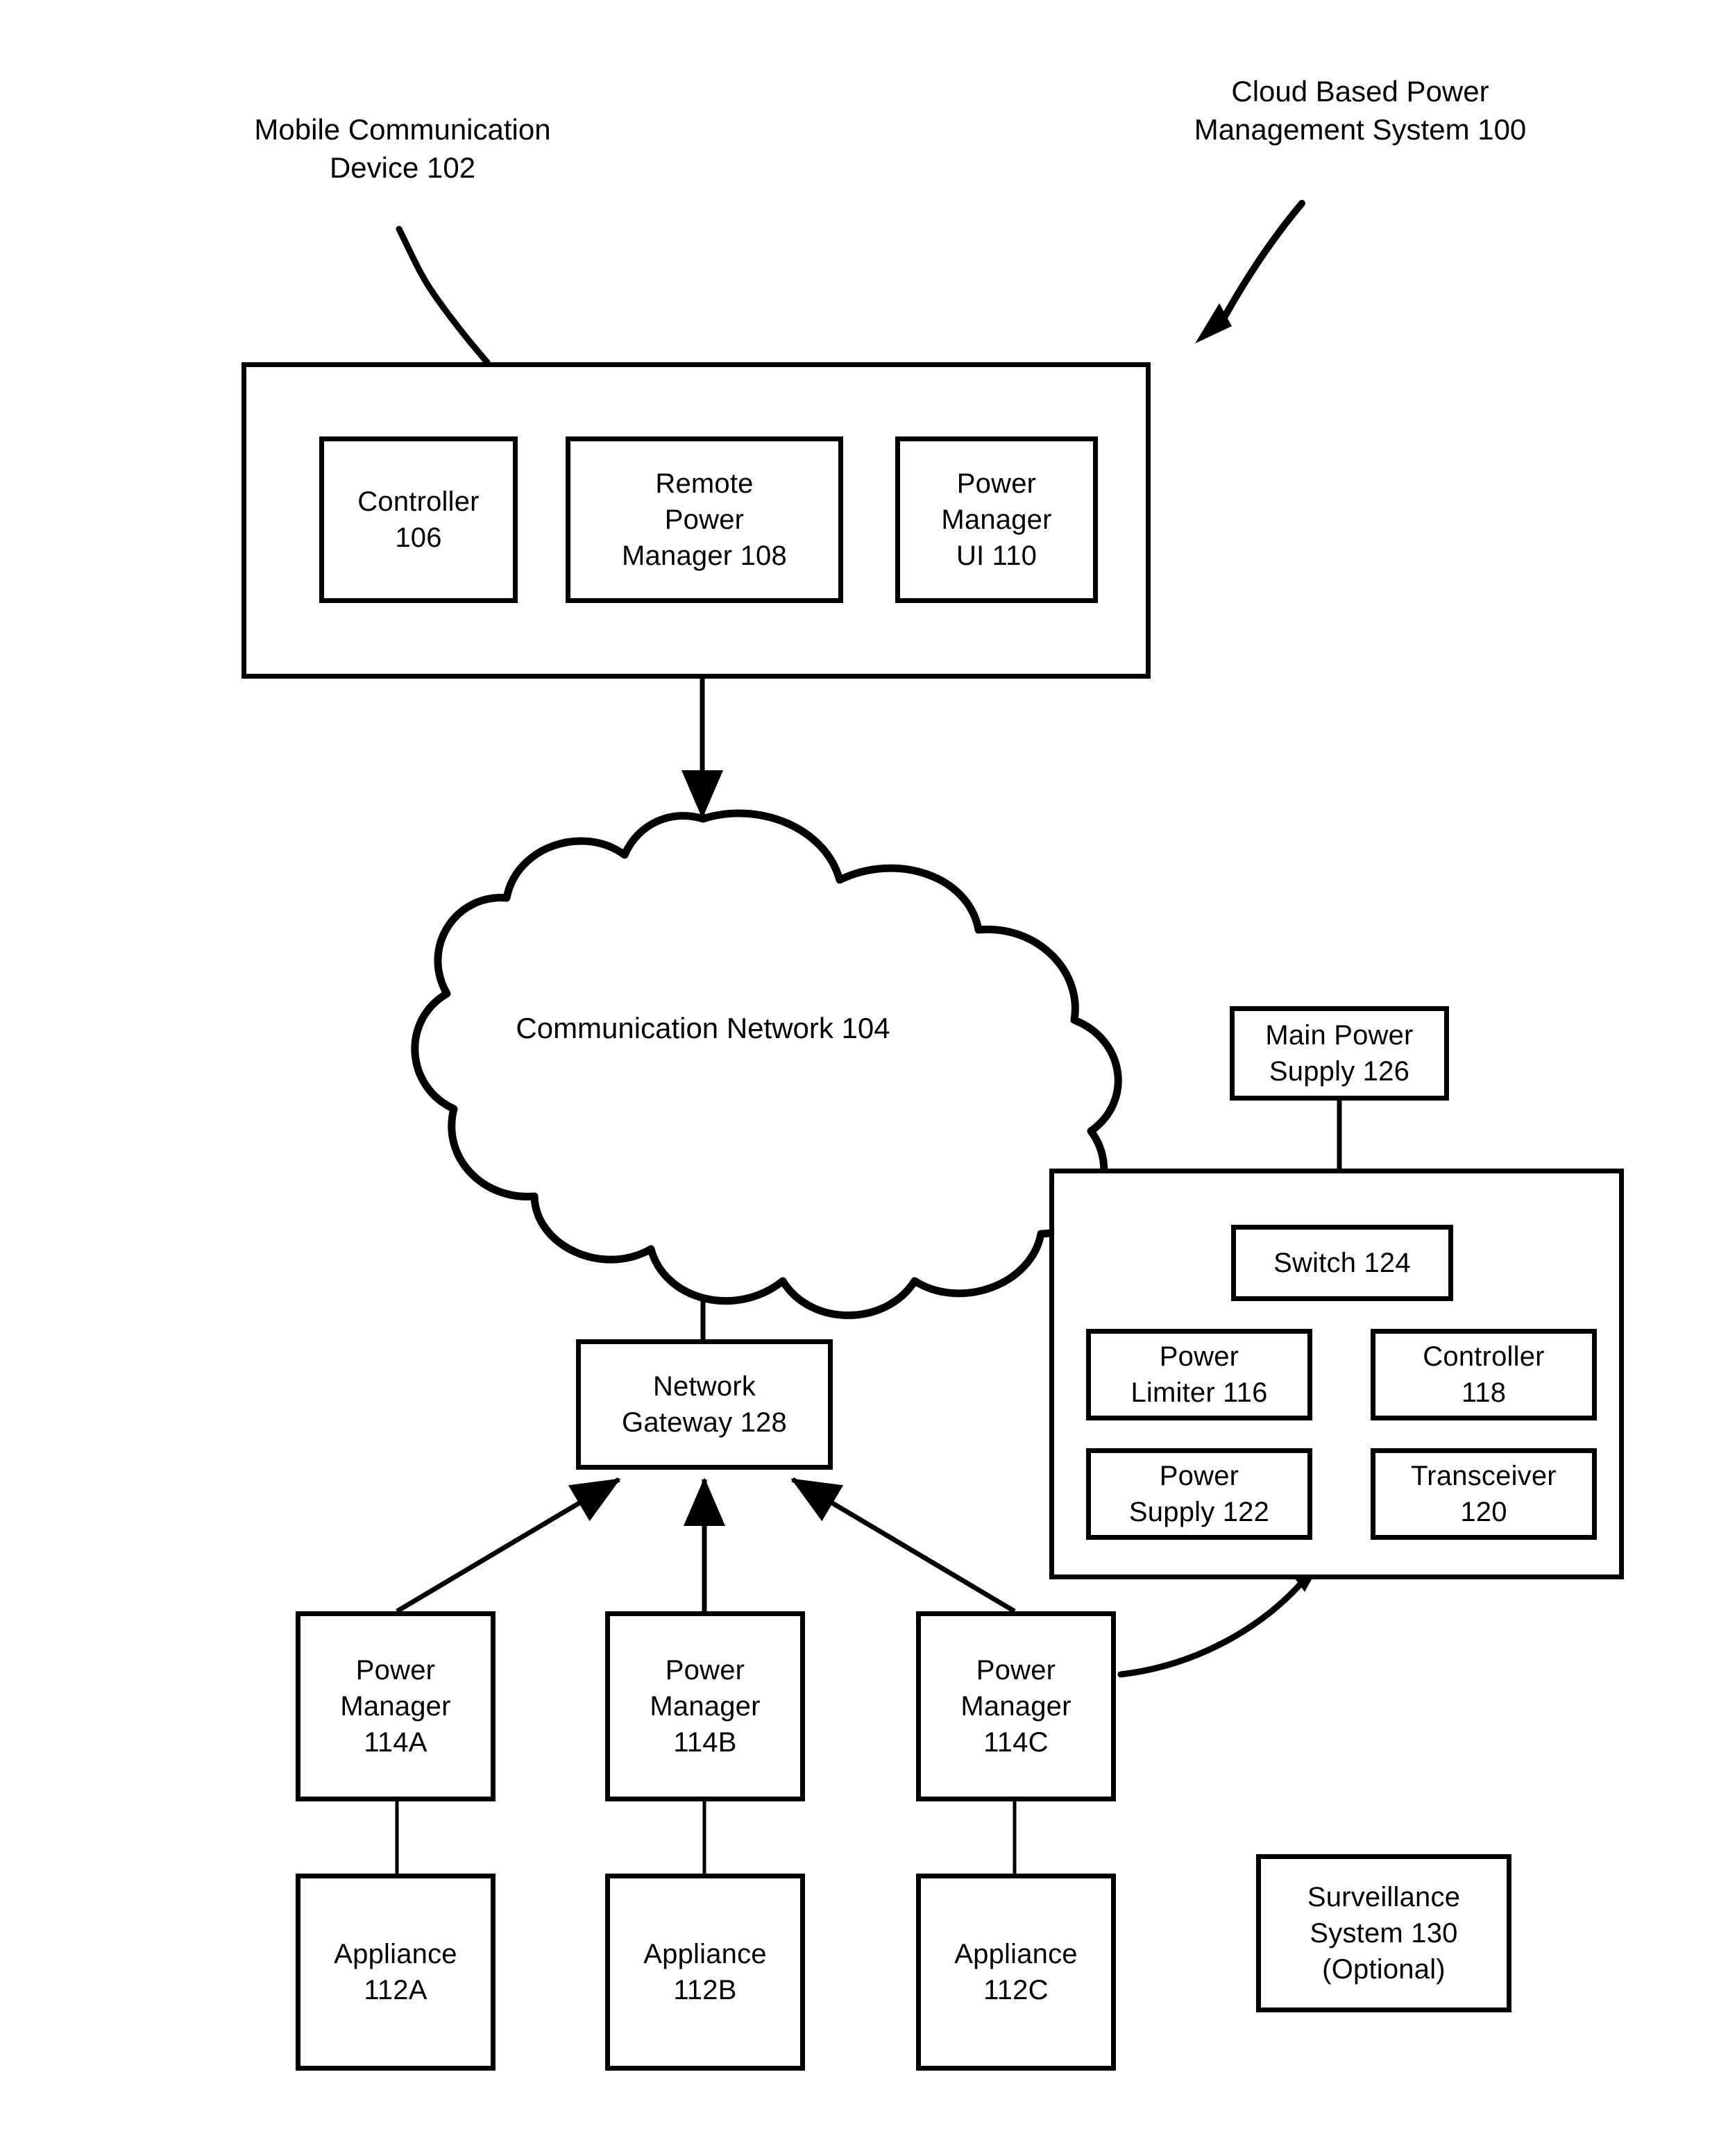 This screenshot has height=2156, width=1728. I want to click on connector-pm114a-to-gateway, so click(508, 1545).